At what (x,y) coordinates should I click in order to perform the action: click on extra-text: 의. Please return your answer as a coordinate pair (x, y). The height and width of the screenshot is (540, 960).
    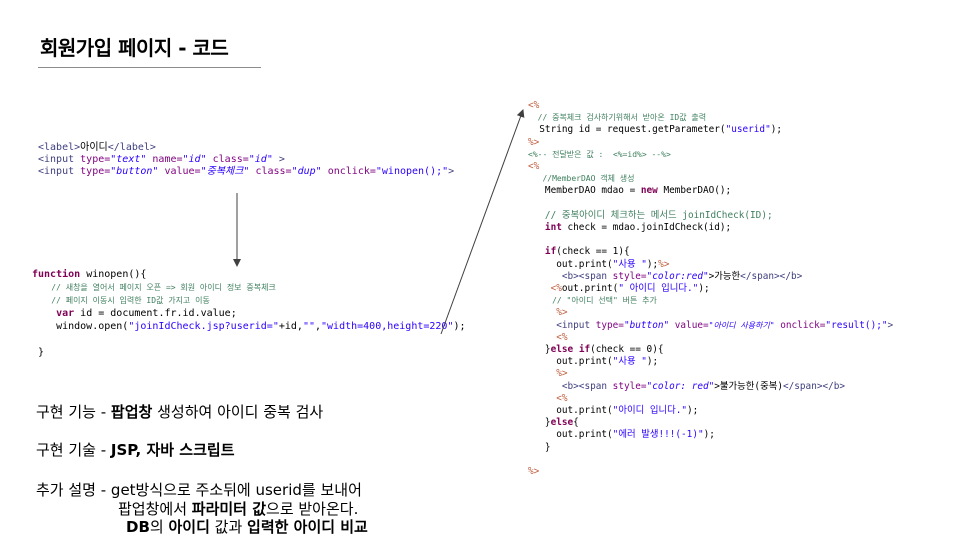
    Looking at the image, I should click on (159, 527).